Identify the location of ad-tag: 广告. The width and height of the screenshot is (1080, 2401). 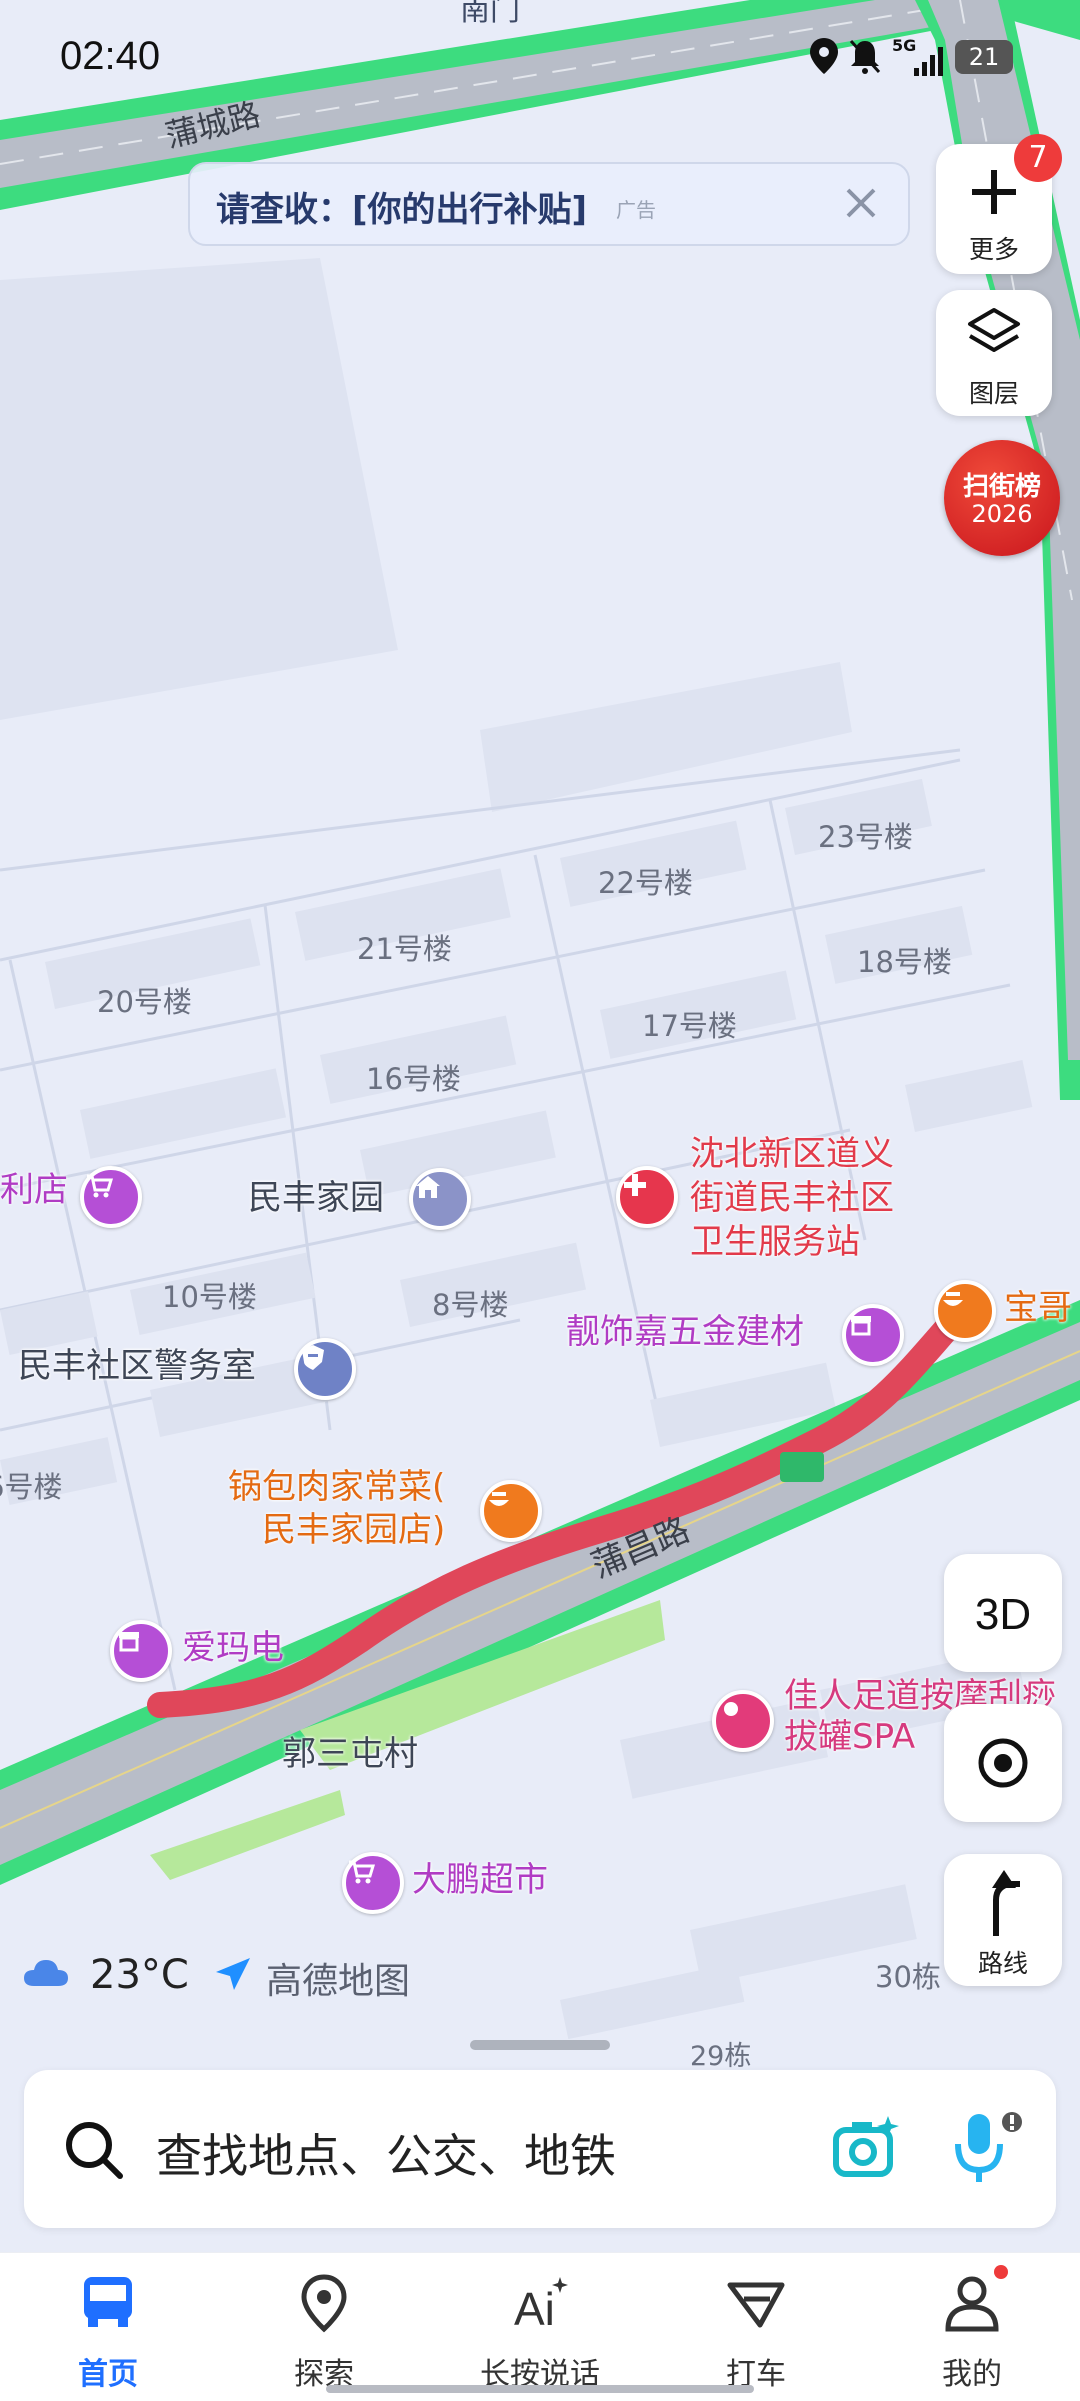
(636, 210).